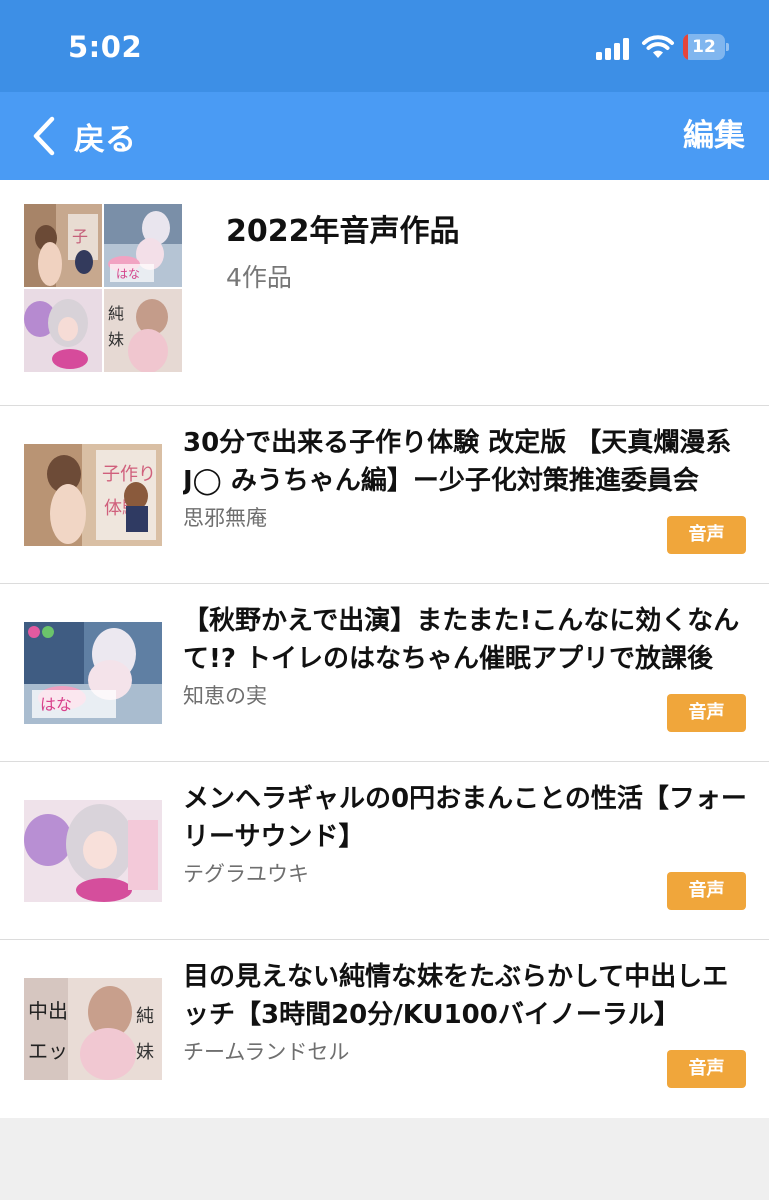 This screenshot has height=1200, width=769. What do you see at coordinates (225, 518) in the screenshot?
I see `work-circle: 思邪無庵` at bounding box center [225, 518].